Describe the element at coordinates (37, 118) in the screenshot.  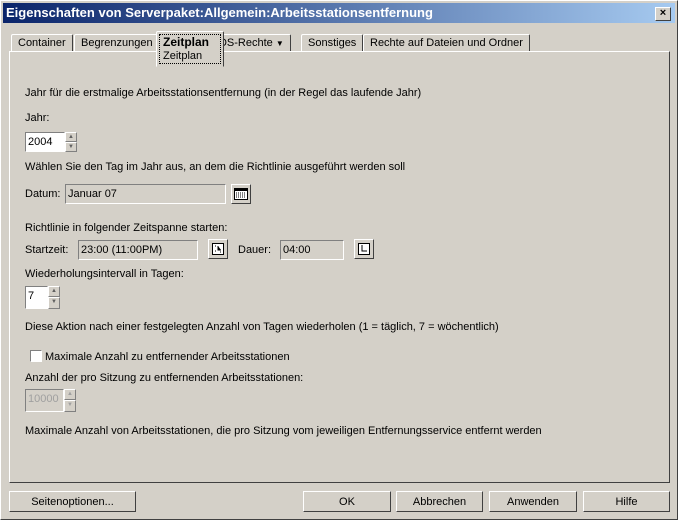
I see `year-label: Jahr:` at that location.